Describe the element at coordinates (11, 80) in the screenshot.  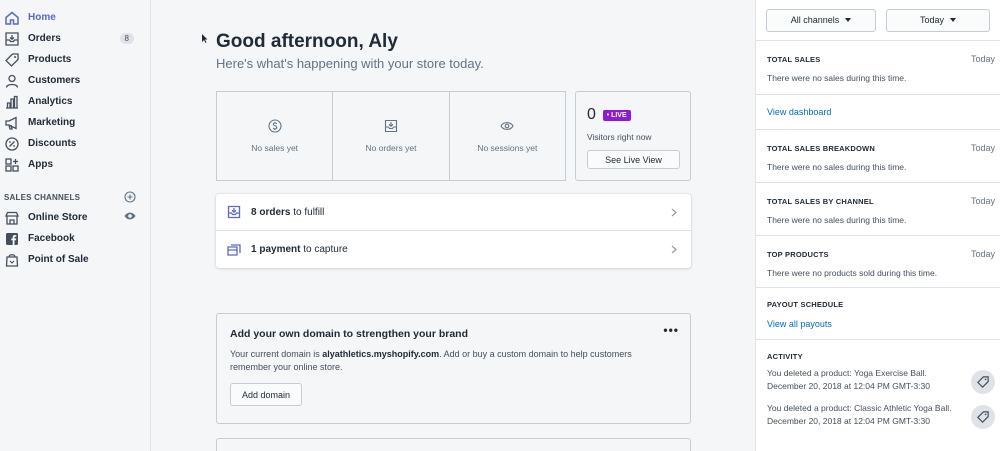
I see `person-icon` at that location.